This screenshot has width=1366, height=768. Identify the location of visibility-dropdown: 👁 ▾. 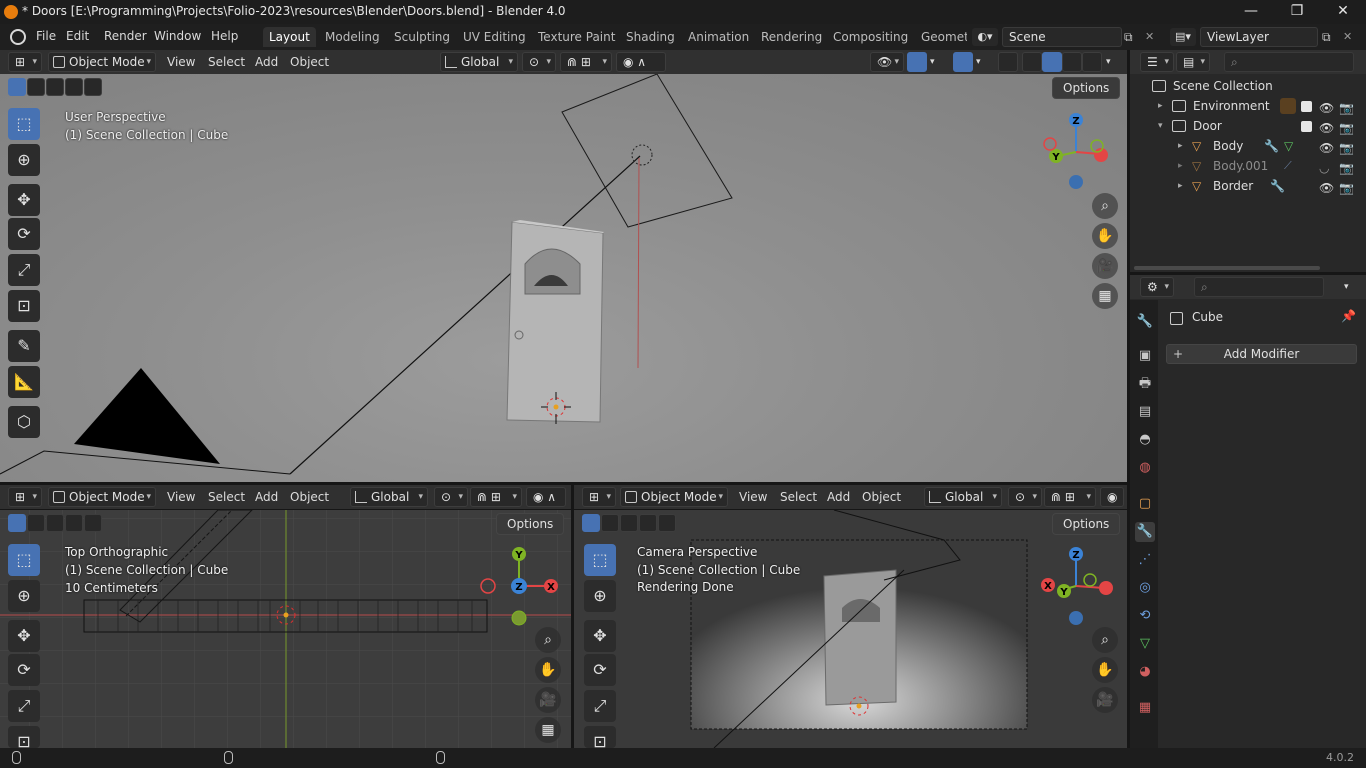
(887, 62).